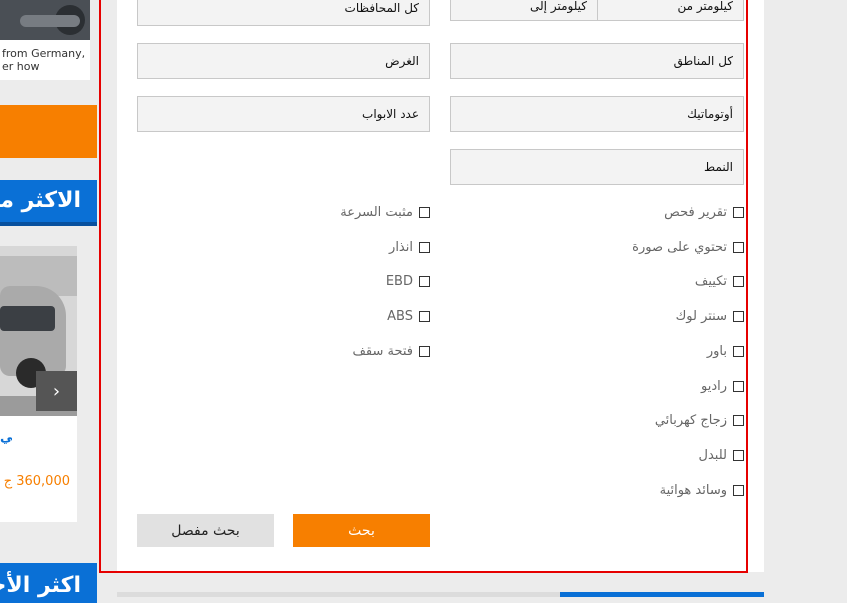  Describe the element at coordinates (6, 437) in the screenshot. I see `car-title: مي` at that location.